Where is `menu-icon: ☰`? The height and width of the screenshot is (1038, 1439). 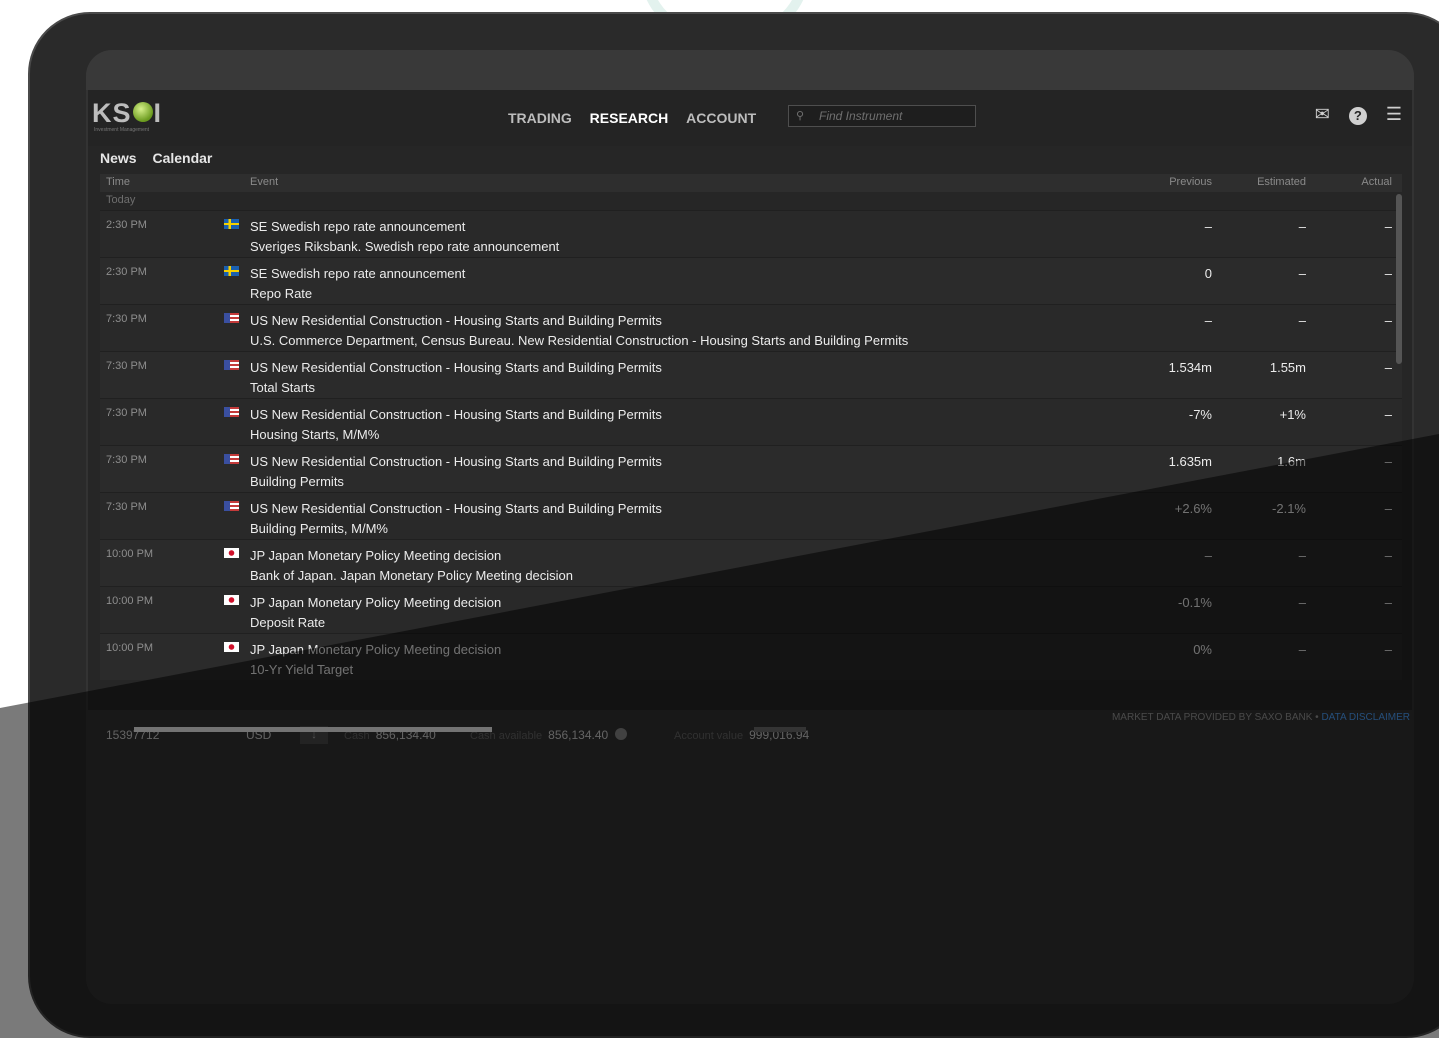
menu-icon: ☰ is located at coordinates (1394, 114).